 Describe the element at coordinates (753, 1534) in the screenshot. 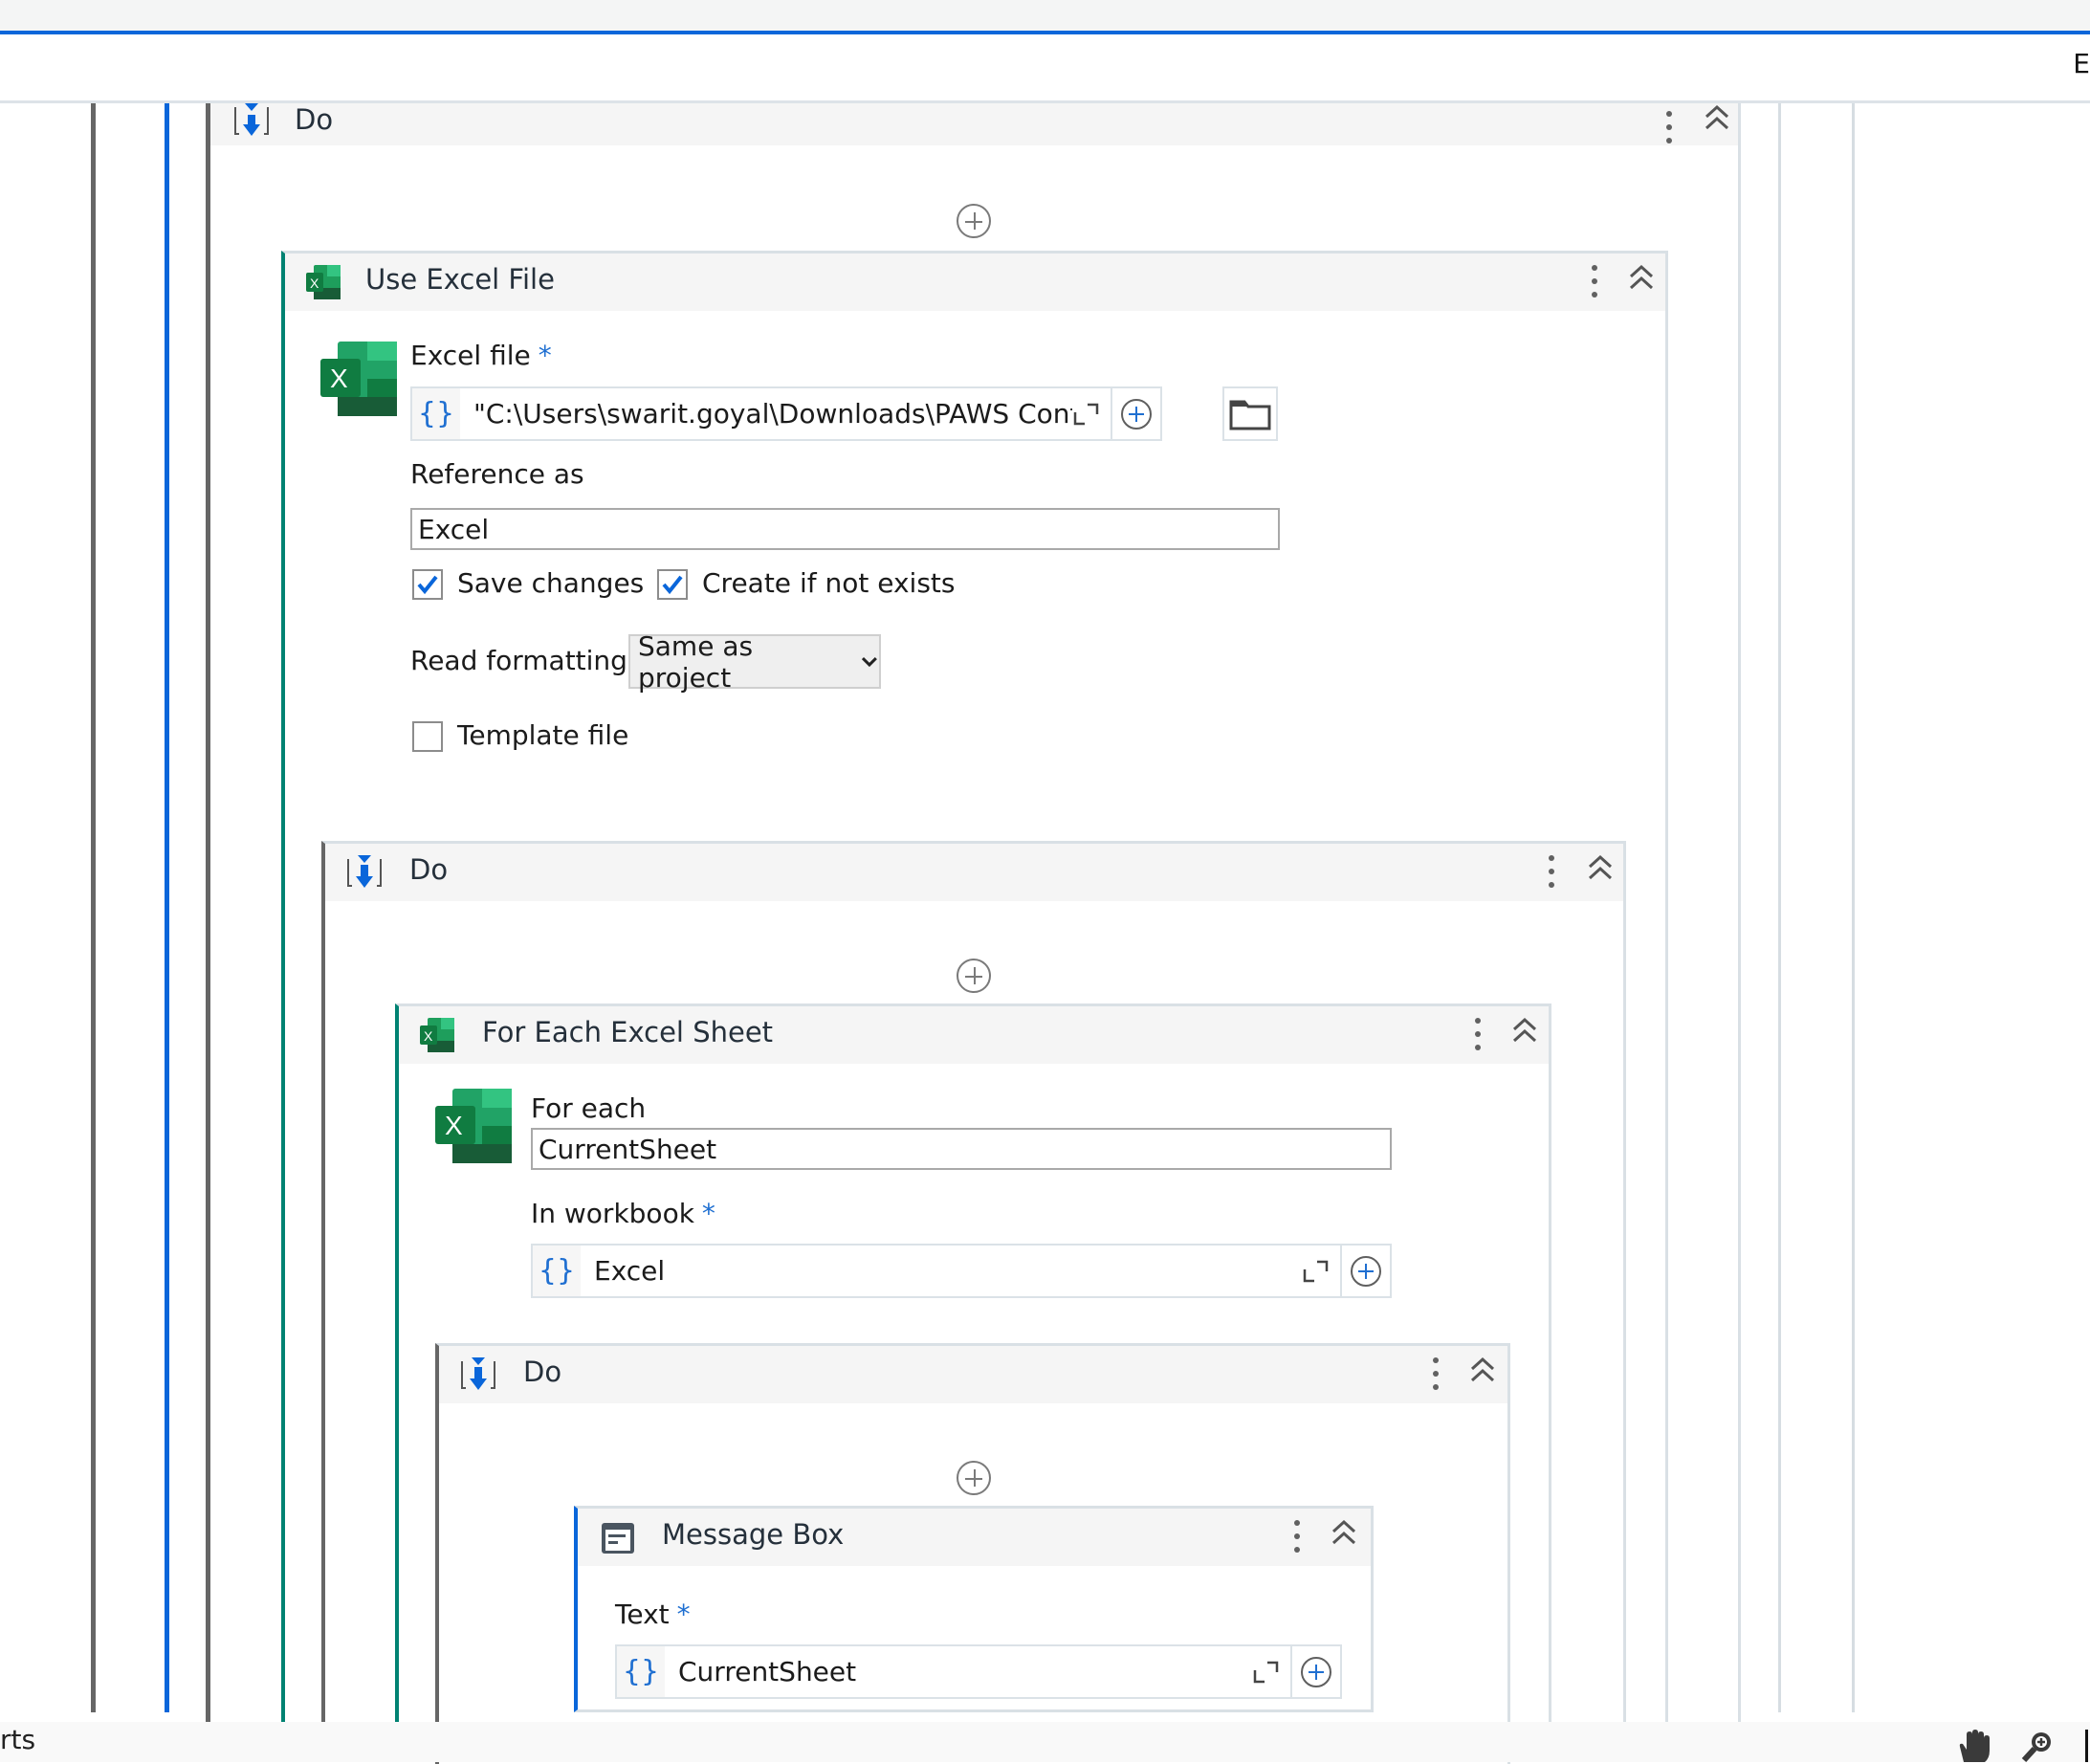

I see `activity-title: Message Box` at that location.